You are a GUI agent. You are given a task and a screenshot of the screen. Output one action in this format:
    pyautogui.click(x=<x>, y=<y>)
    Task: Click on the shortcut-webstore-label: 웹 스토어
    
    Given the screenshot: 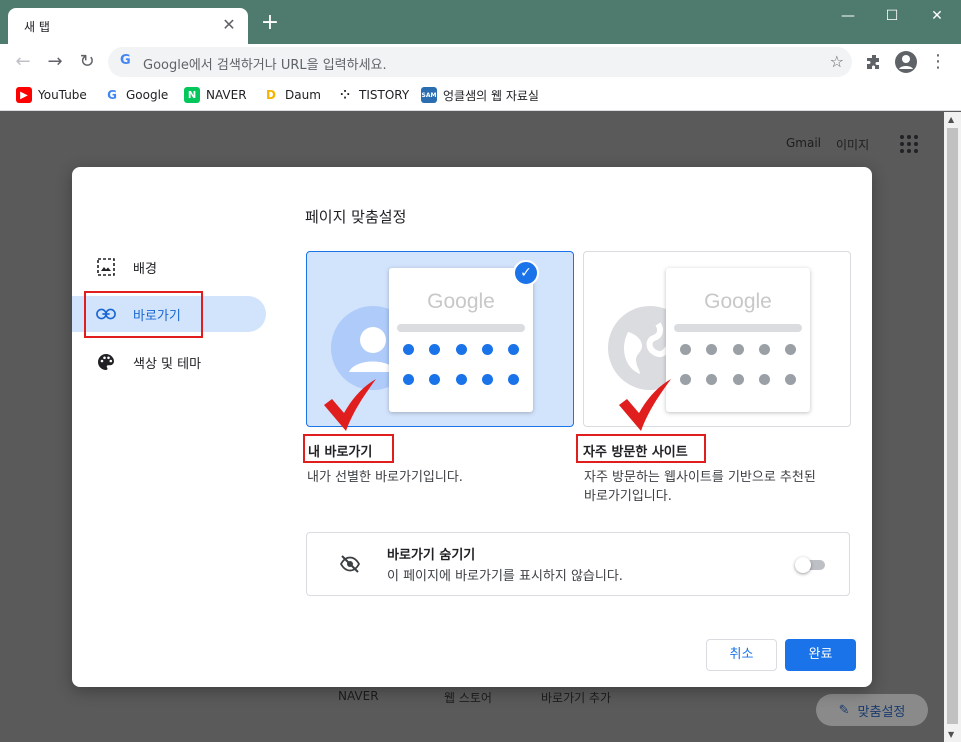 What is the action you would take?
    pyautogui.click(x=468, y=697)
    